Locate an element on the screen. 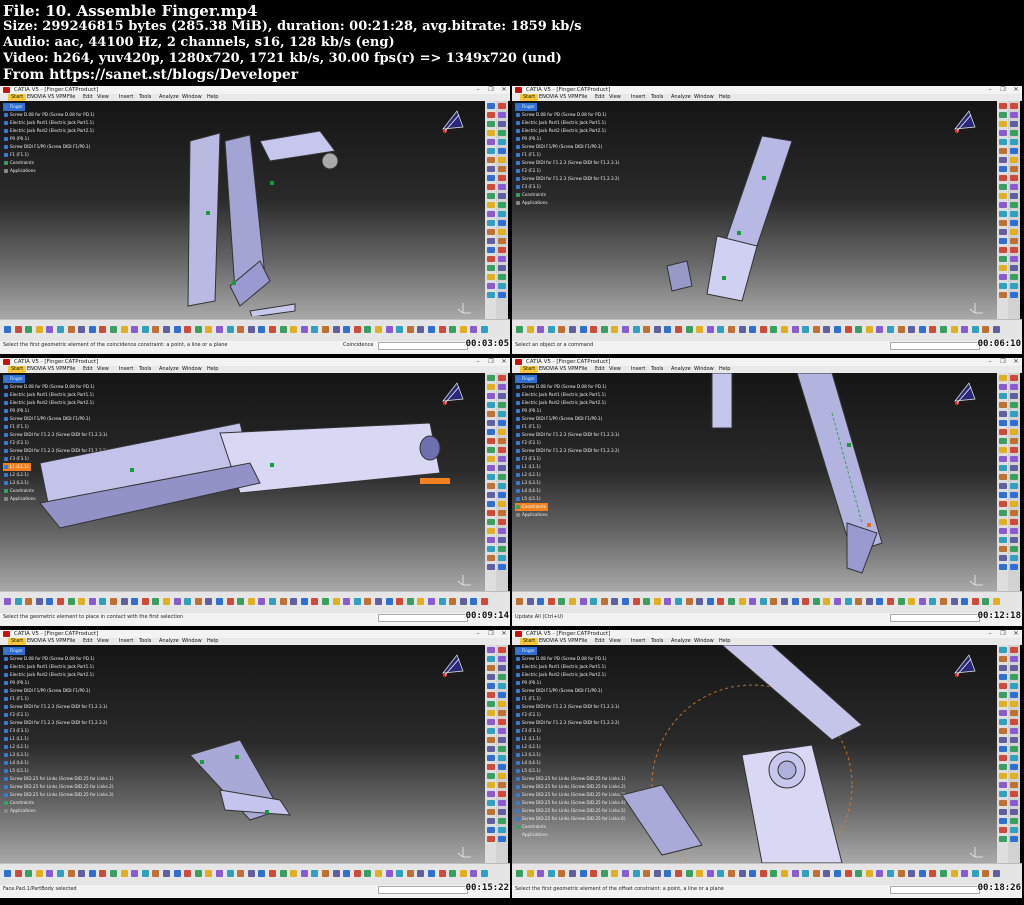  maximize-button: ❐ is located at coordinates (491, 90).